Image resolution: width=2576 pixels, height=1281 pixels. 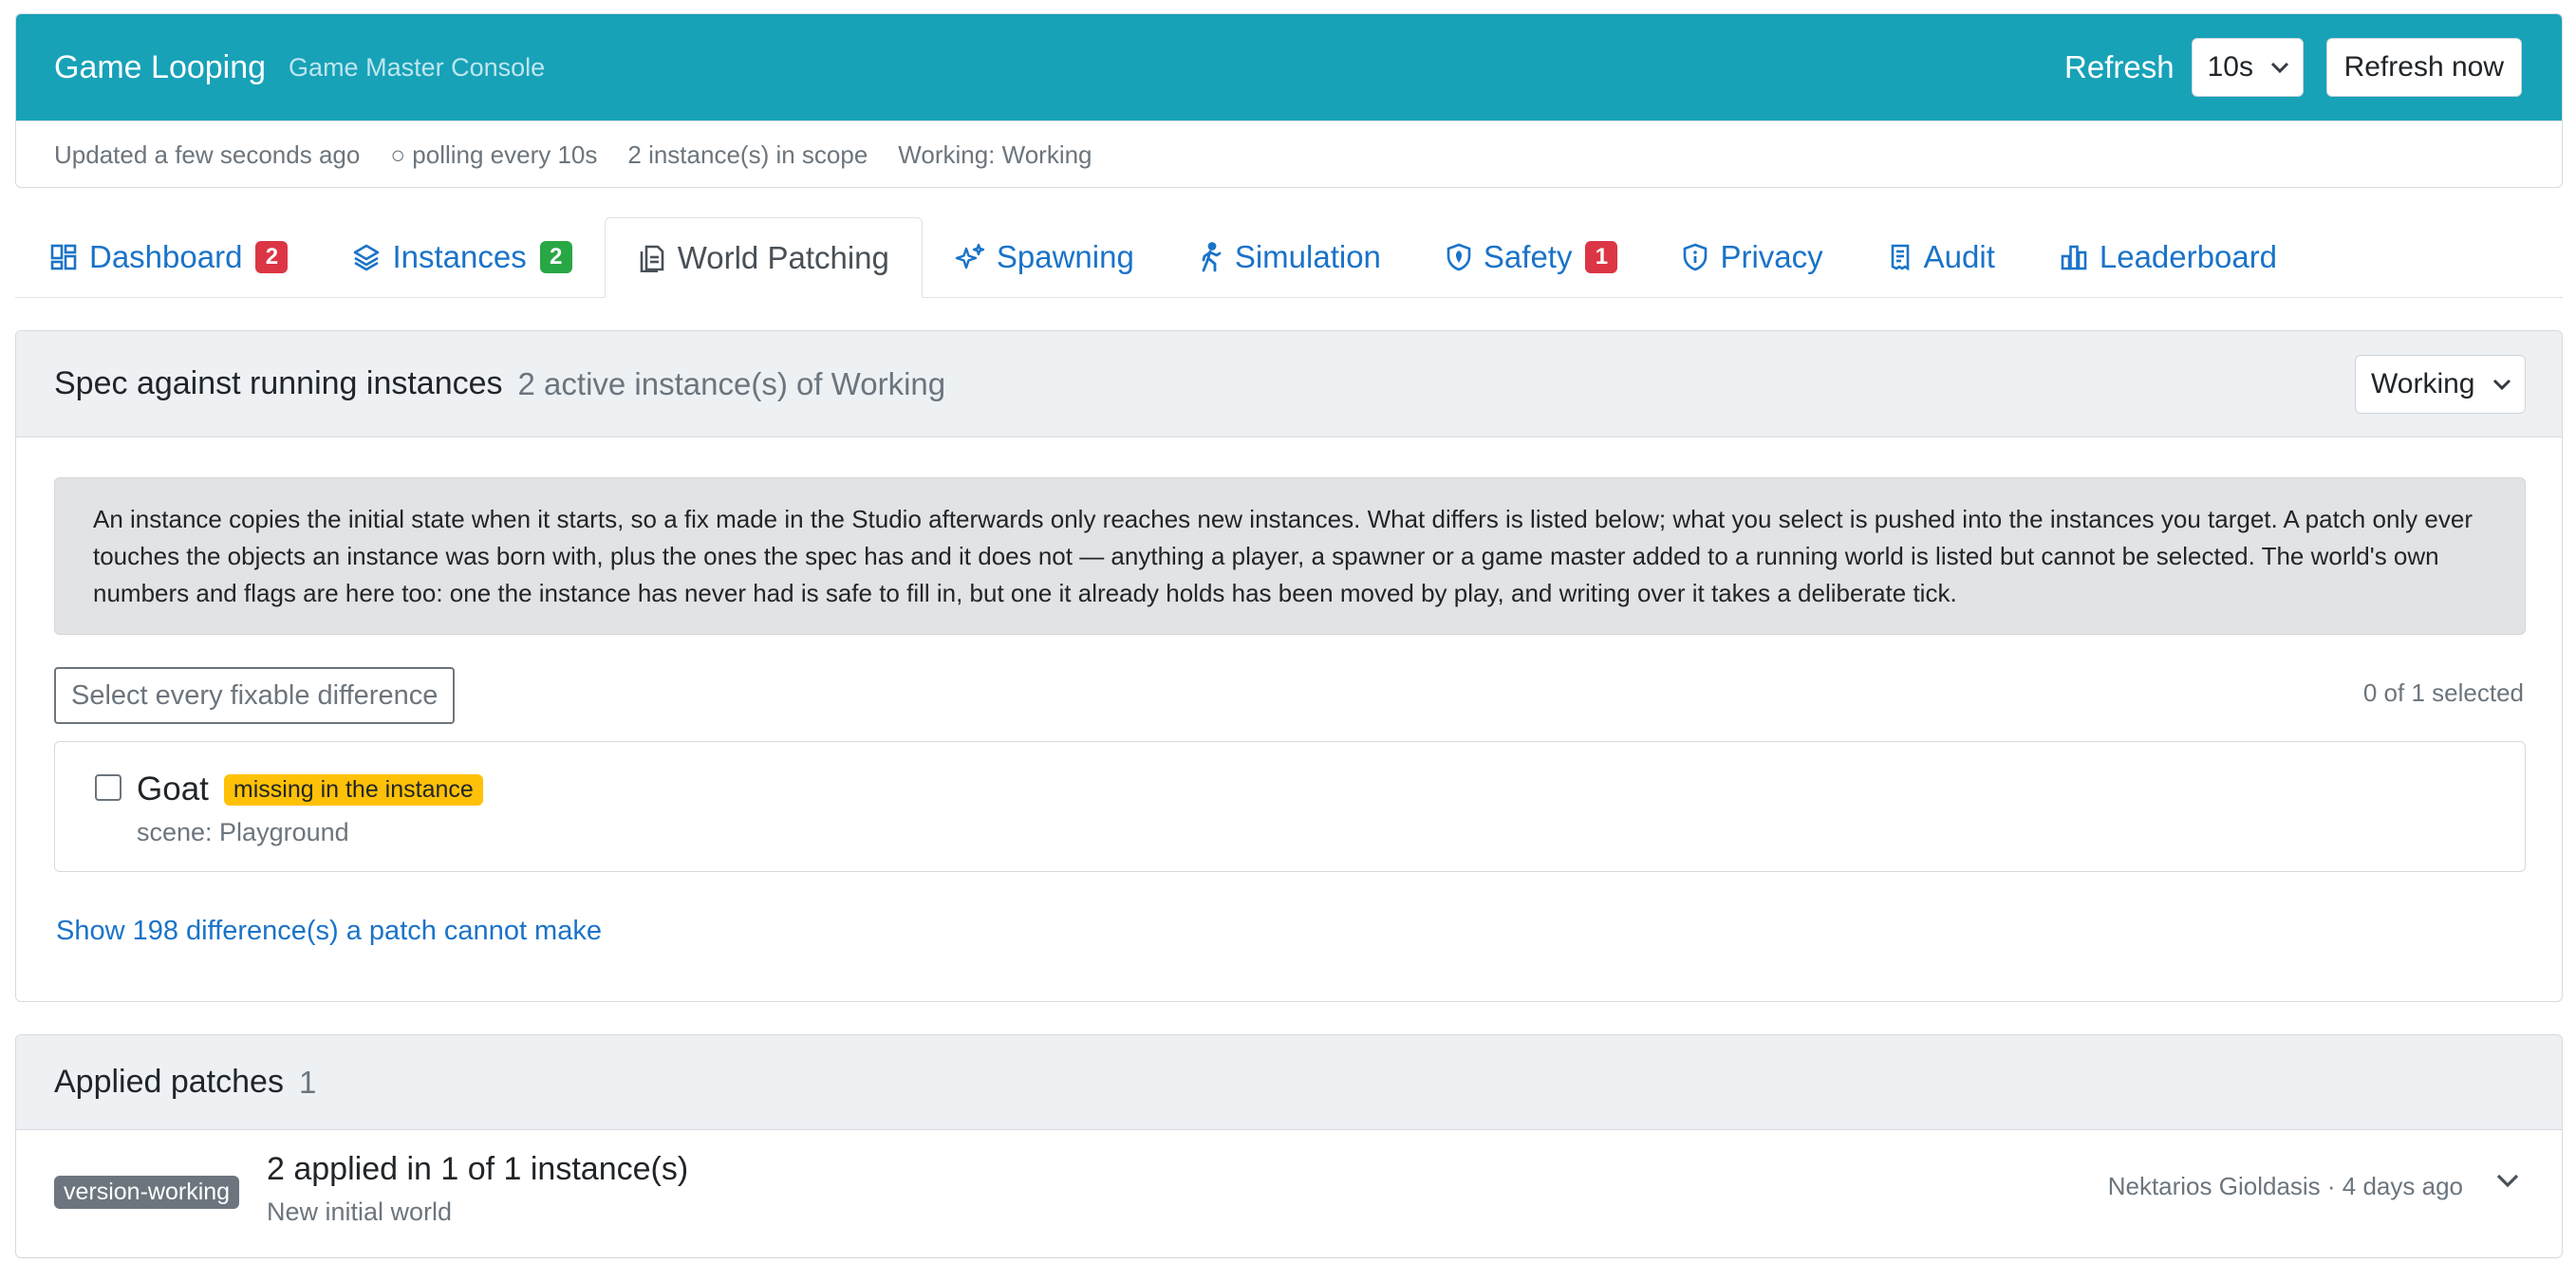 I want to click on scope-status: 2 instance(s) in scope, so click(x=747, y=154).